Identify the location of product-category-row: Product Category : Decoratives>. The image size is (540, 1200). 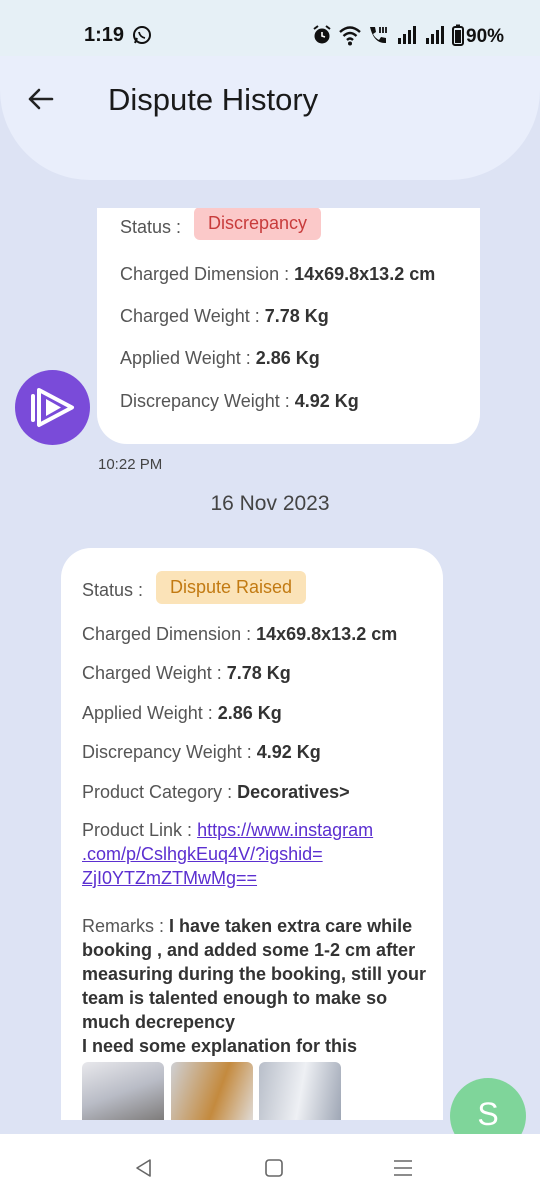
(216, 792).